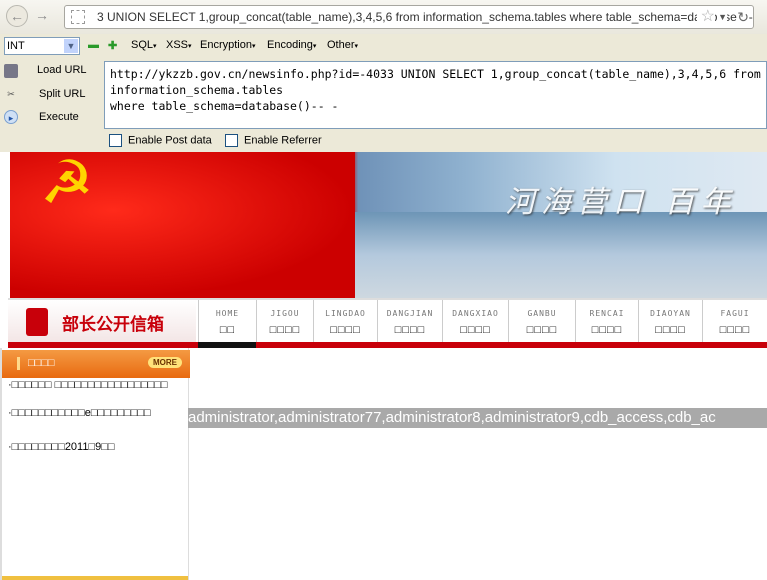  Describe the element at coordinates (170, 140) in the screenshot. I see `checkbox-label: Enable Post data` at that location.